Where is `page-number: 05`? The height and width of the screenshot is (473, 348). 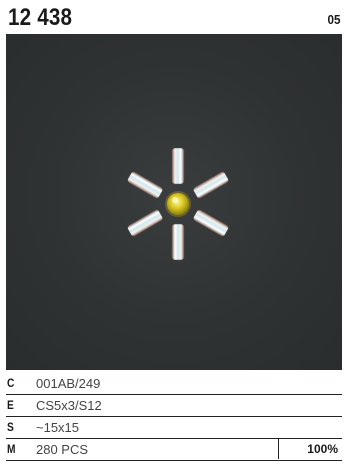 page-number: 05 is located at coordinates (333, 19).